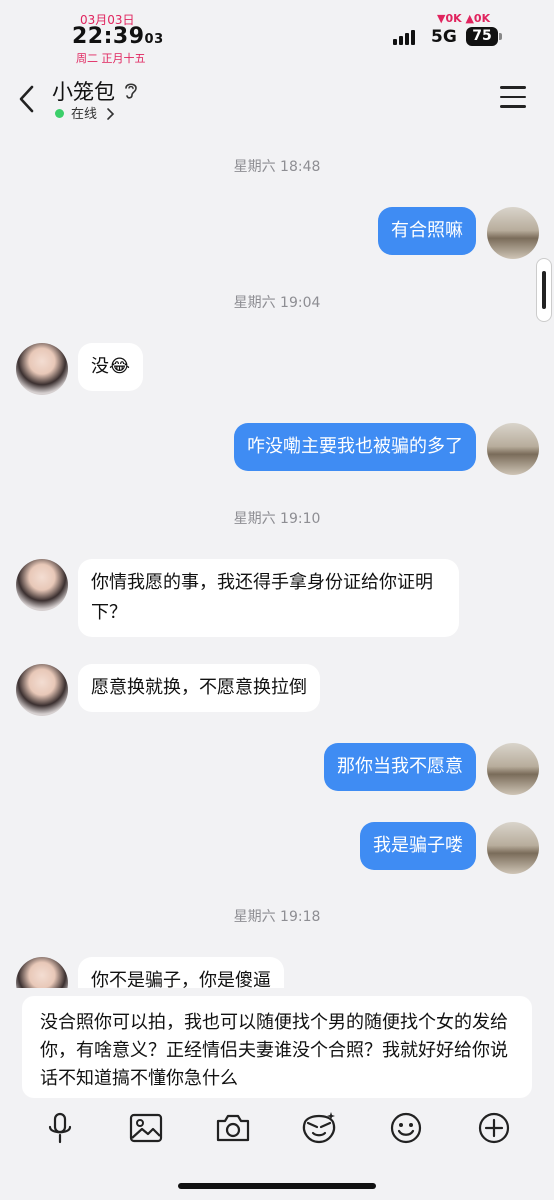  I want to click on outgoing-message: 那你当我不愿意, so click(400, 767).